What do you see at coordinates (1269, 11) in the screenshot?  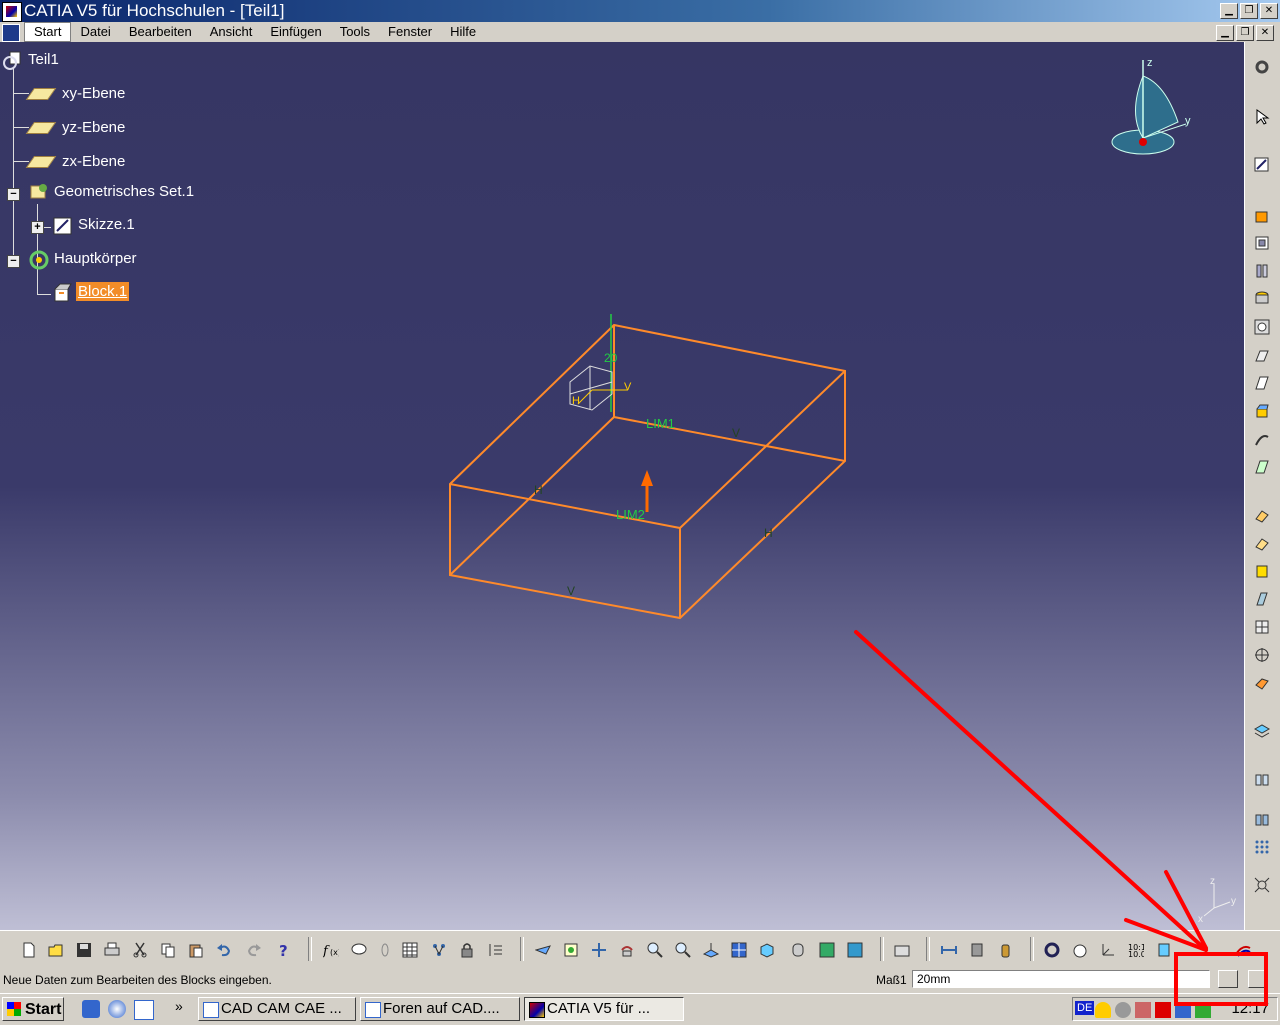 I see `close-button: ✕` at bounding box center [1269, 11].